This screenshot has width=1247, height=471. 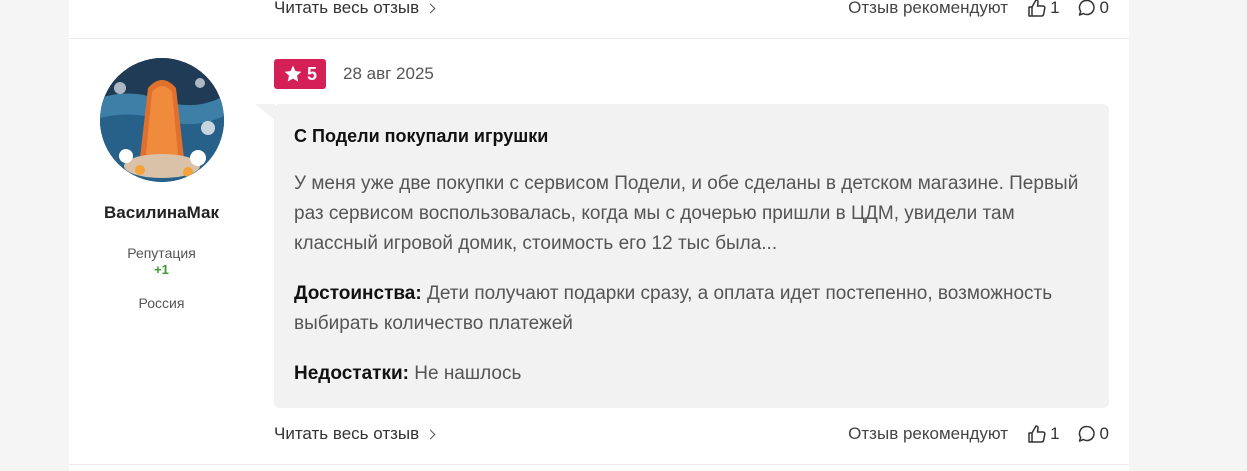 What do you see at coordinates (691, 434) in the screenshot?
I see `review-footer: Читать весь отзыв Отзыв рекомендуют 1 0` at bounding box center [691, 434].